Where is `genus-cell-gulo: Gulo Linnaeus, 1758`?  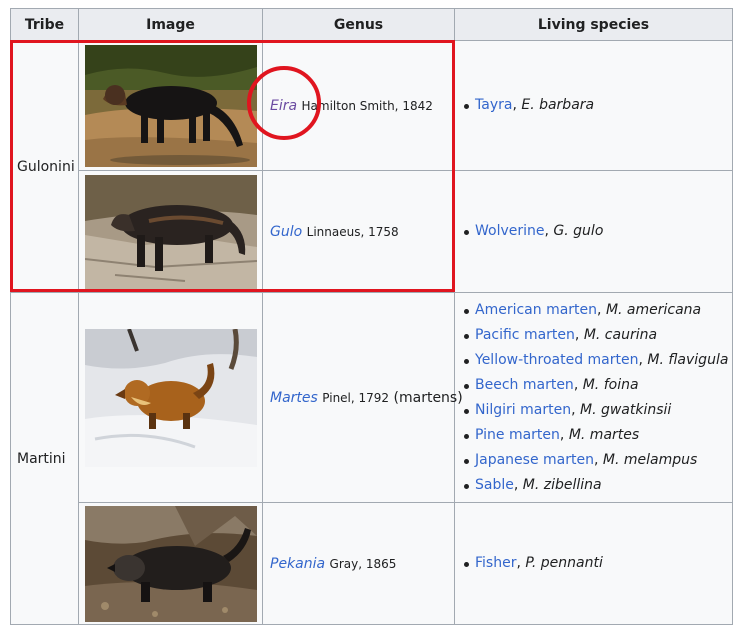
genus-cell-gulo: Gulo Linnaeus, 1758 is located at coordinates (358, 231).